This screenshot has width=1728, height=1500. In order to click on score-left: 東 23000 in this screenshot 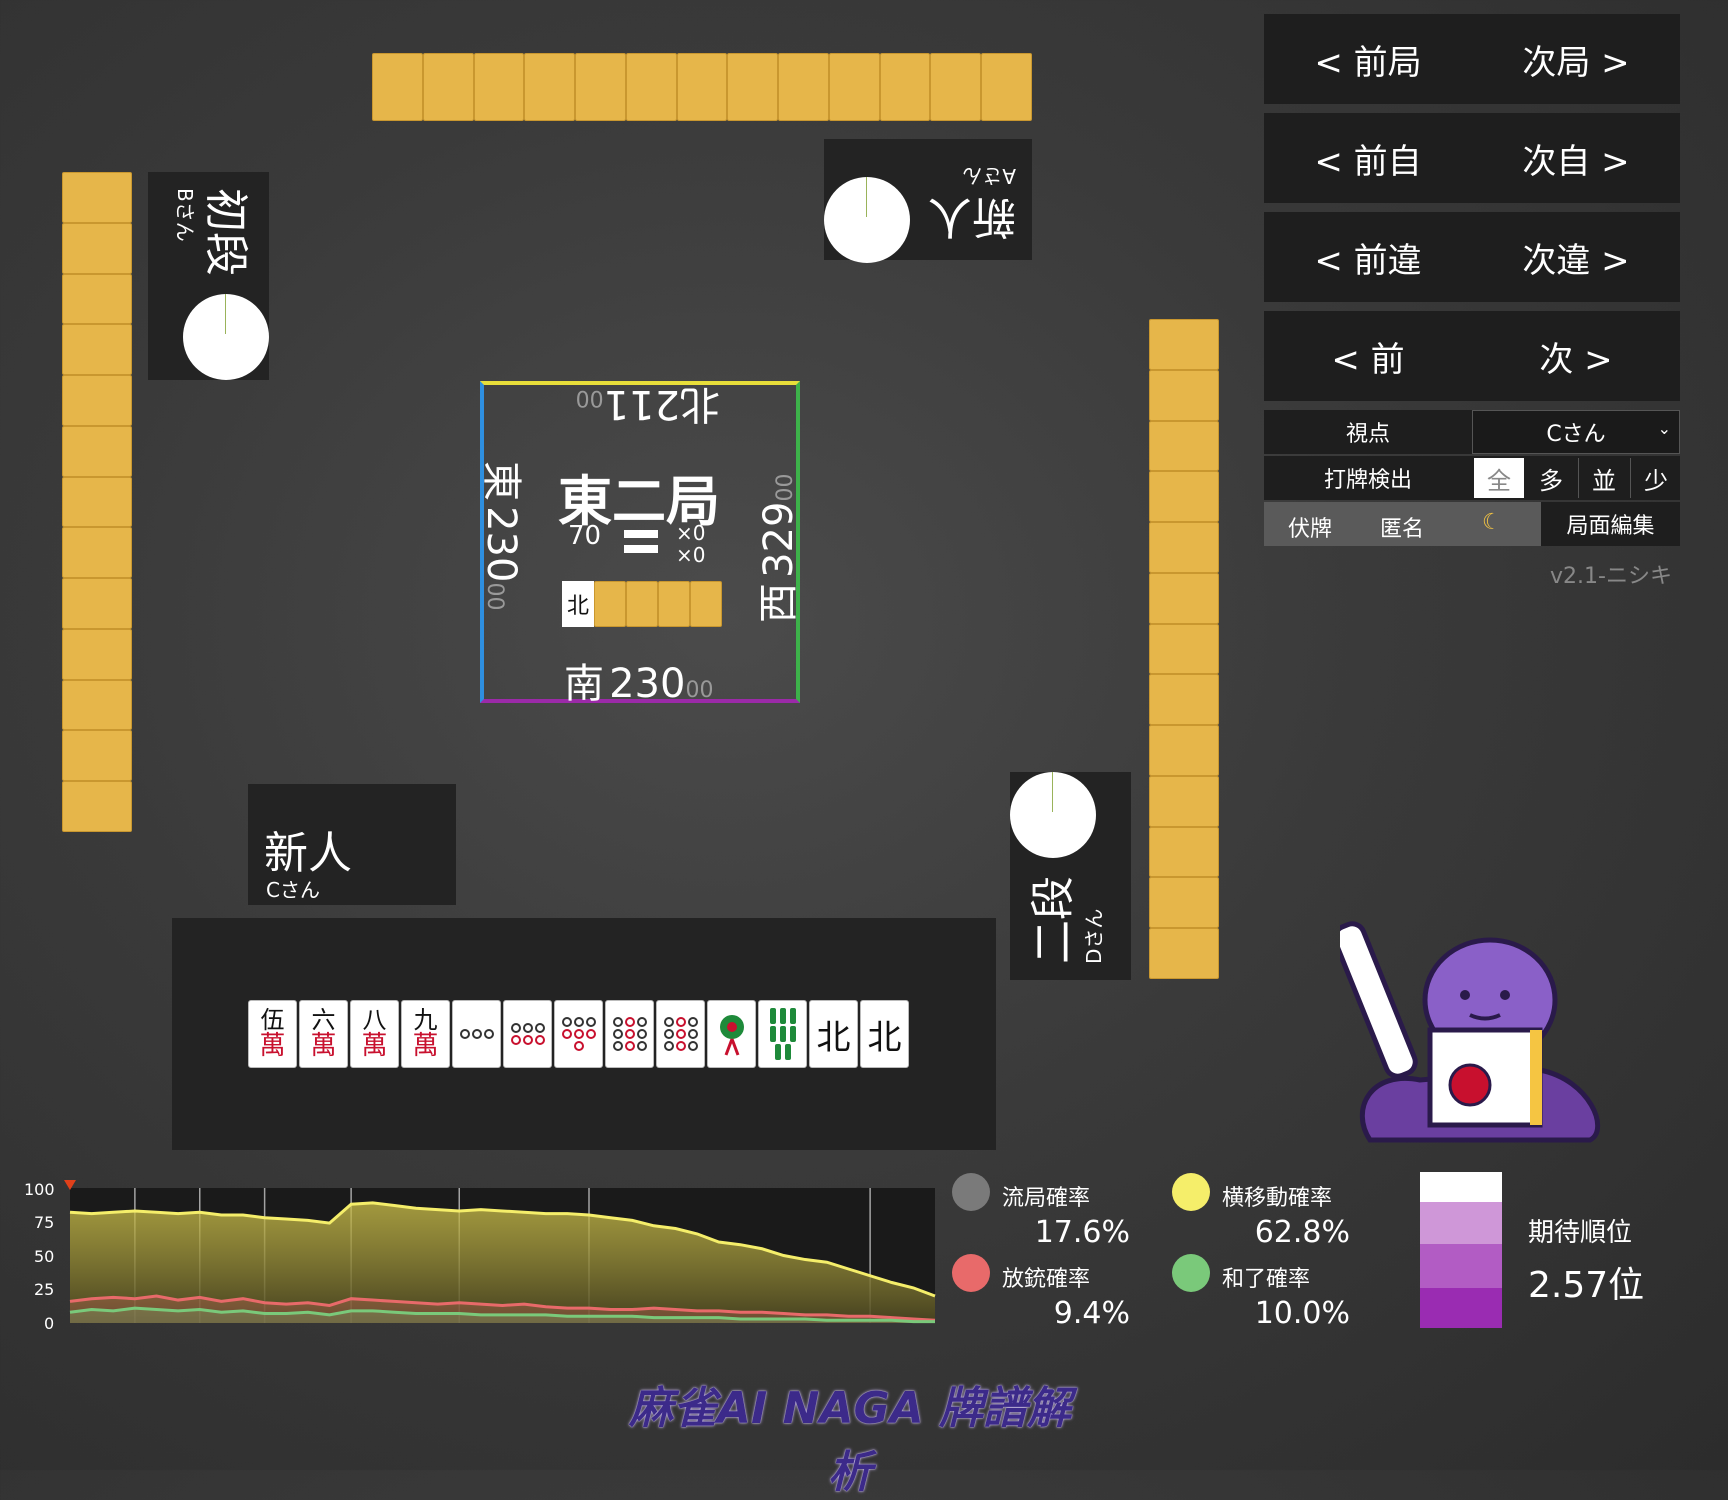, I will do `click(506, 536)`.